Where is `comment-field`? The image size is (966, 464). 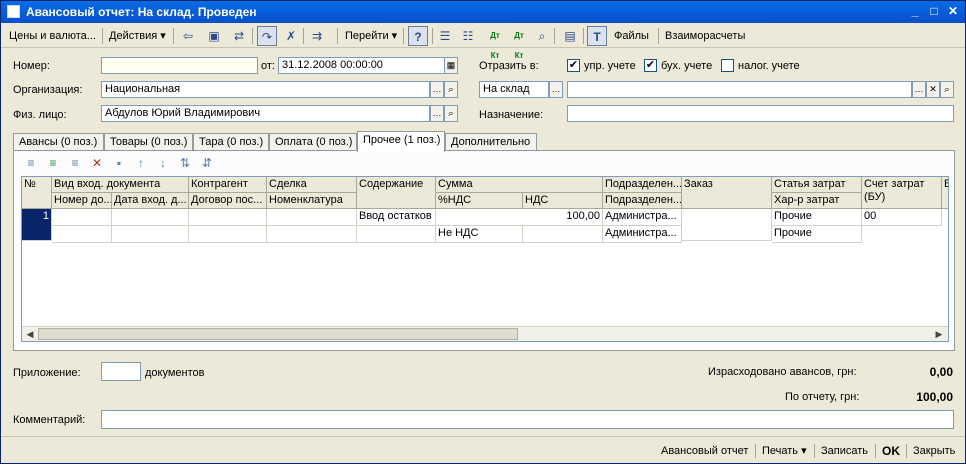 comment-field is located at coordinates (527, 419).